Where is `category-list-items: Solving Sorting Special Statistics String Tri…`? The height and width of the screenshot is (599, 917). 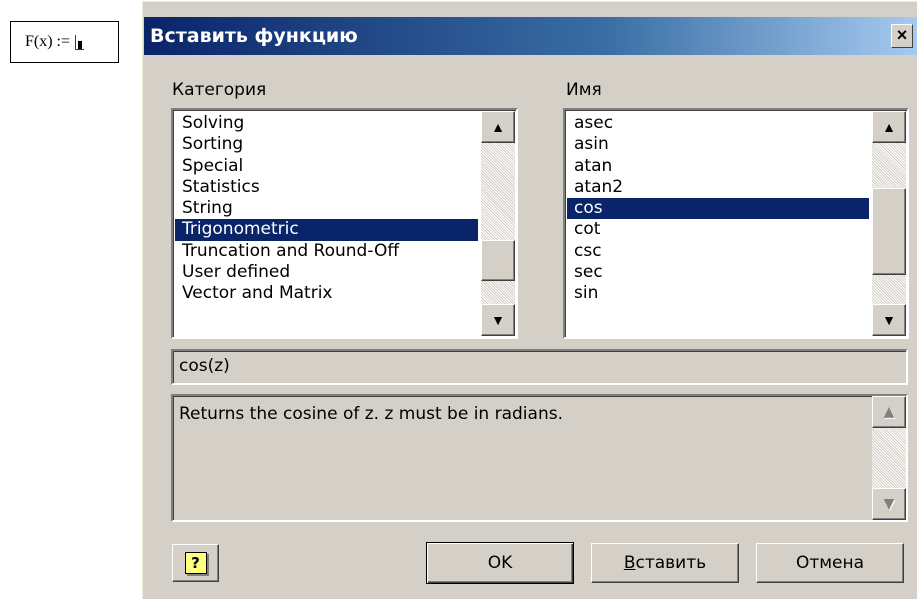
category-list-items: Solving Sorting Special Statistics String Tri… is located at coordinates (326, 209).